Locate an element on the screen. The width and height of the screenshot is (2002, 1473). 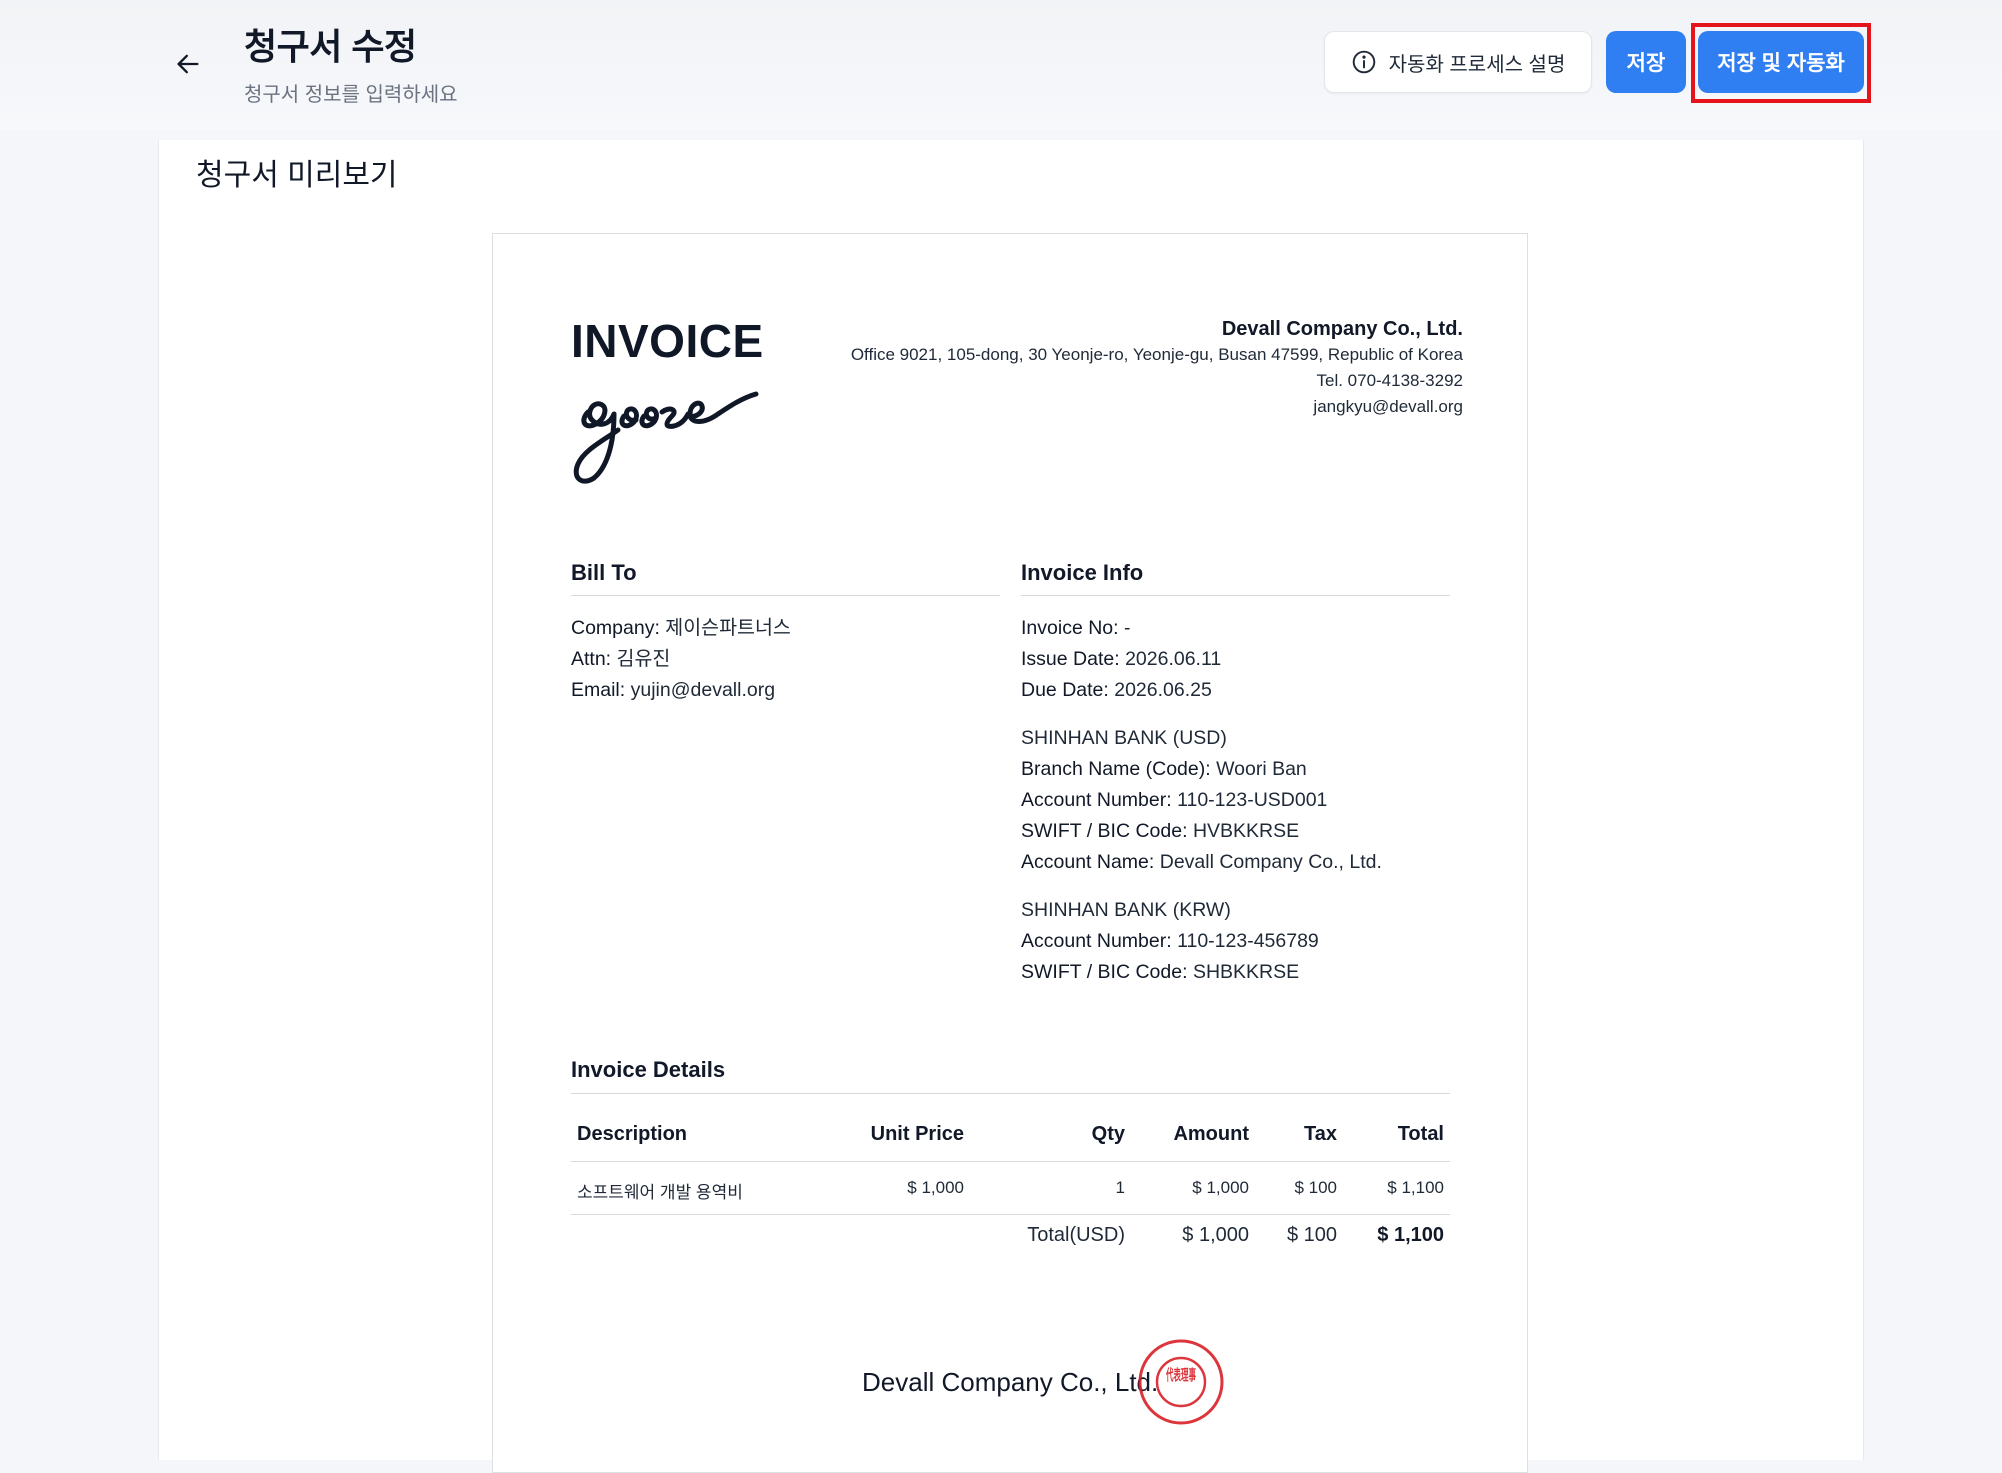
bill-to-company: Company: 제이슨파트너스 is located at coordinates (681, 628).